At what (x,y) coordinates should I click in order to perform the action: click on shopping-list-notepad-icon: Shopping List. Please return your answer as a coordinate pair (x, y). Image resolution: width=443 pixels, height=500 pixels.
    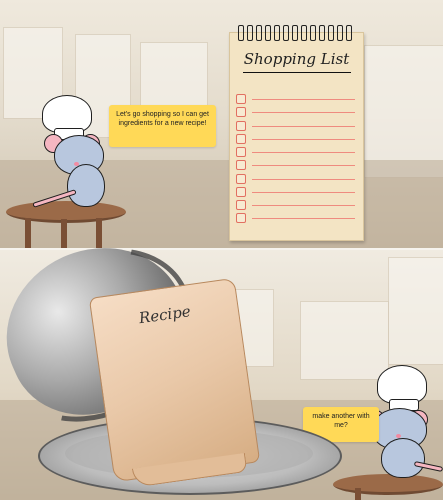
    Looking at the image, I should click on (296, 133).